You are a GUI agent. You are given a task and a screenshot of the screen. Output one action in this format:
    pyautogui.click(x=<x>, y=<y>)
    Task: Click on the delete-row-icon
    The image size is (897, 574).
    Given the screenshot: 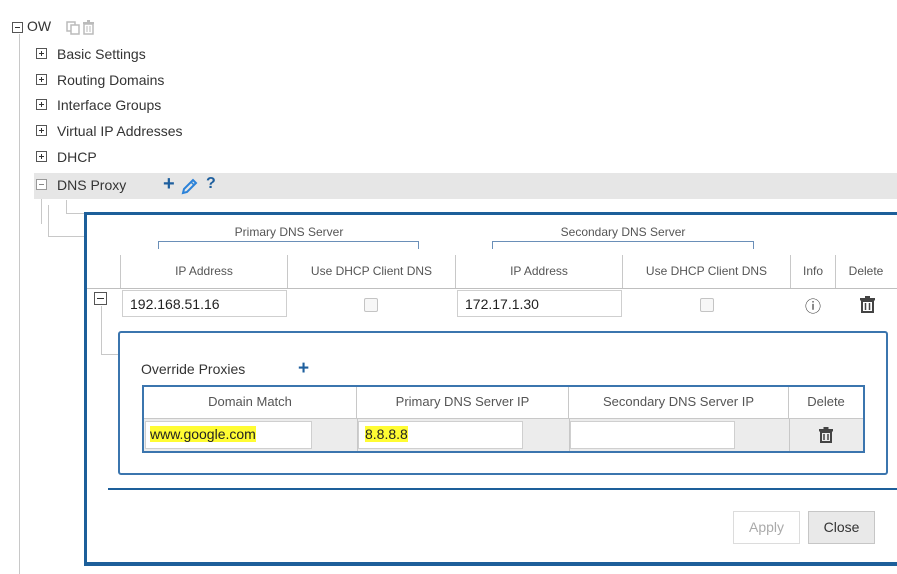 What is the action you would take?
    pyautogui.click(x=867, y=304)
    